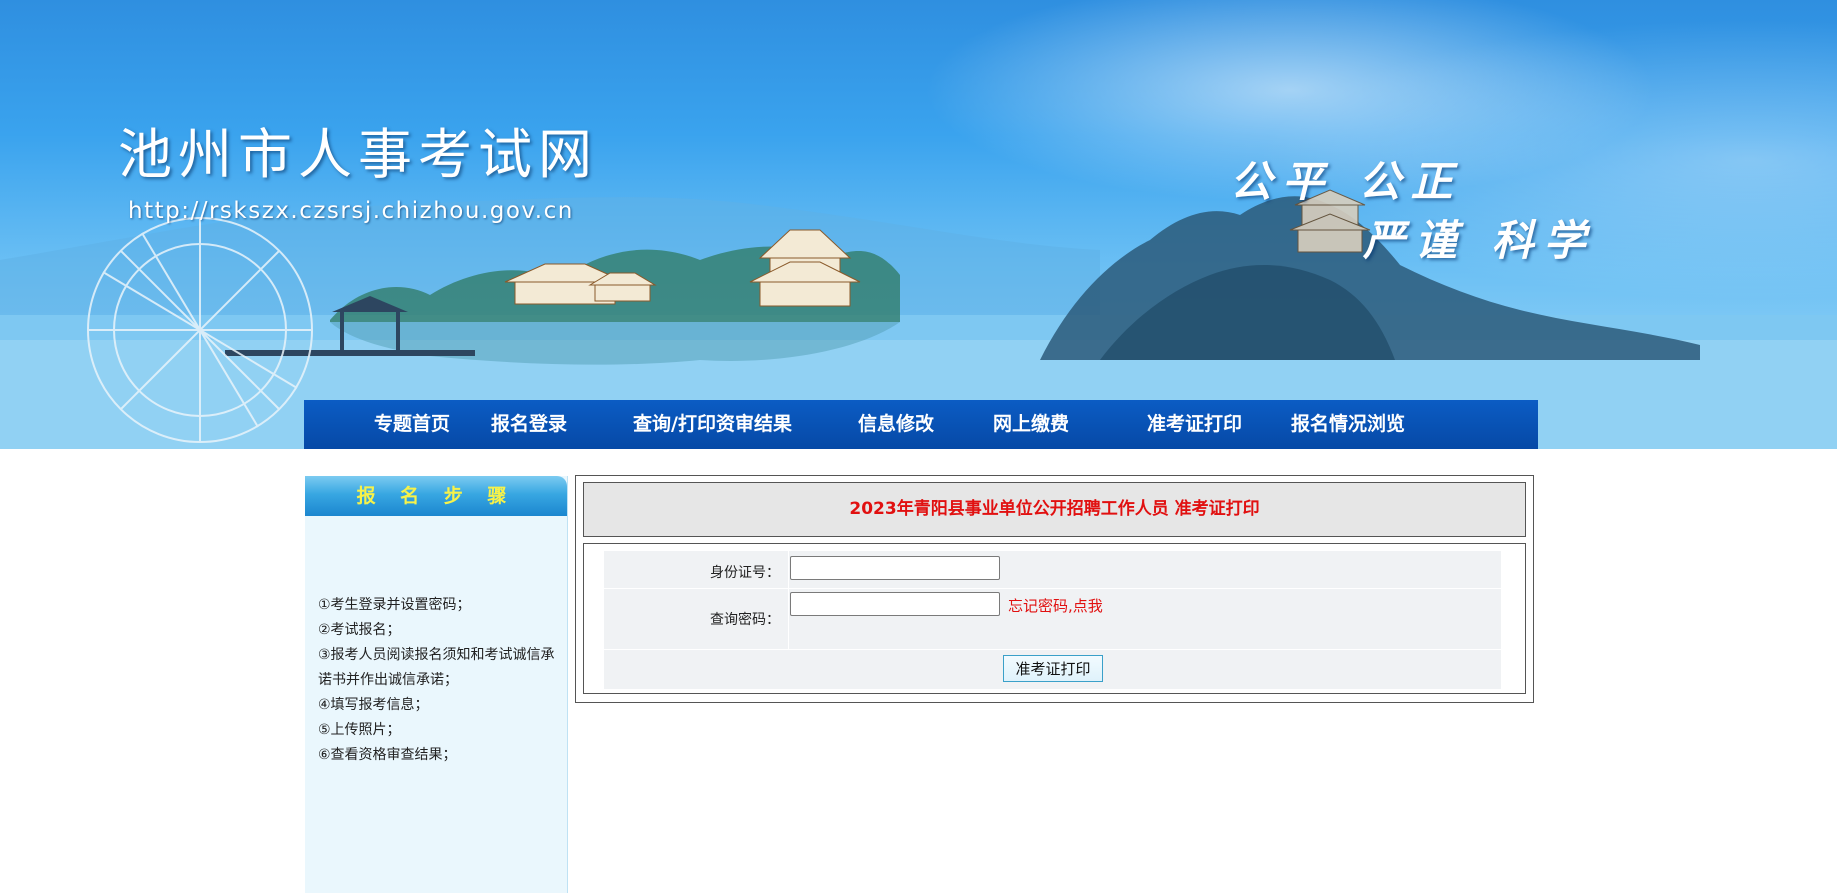 This screenshot has height=893, width=1837. Describe the element at coordinates (1346, 181) in the screenshot. I see `slogan-line-1: 公平 公正` at that location.